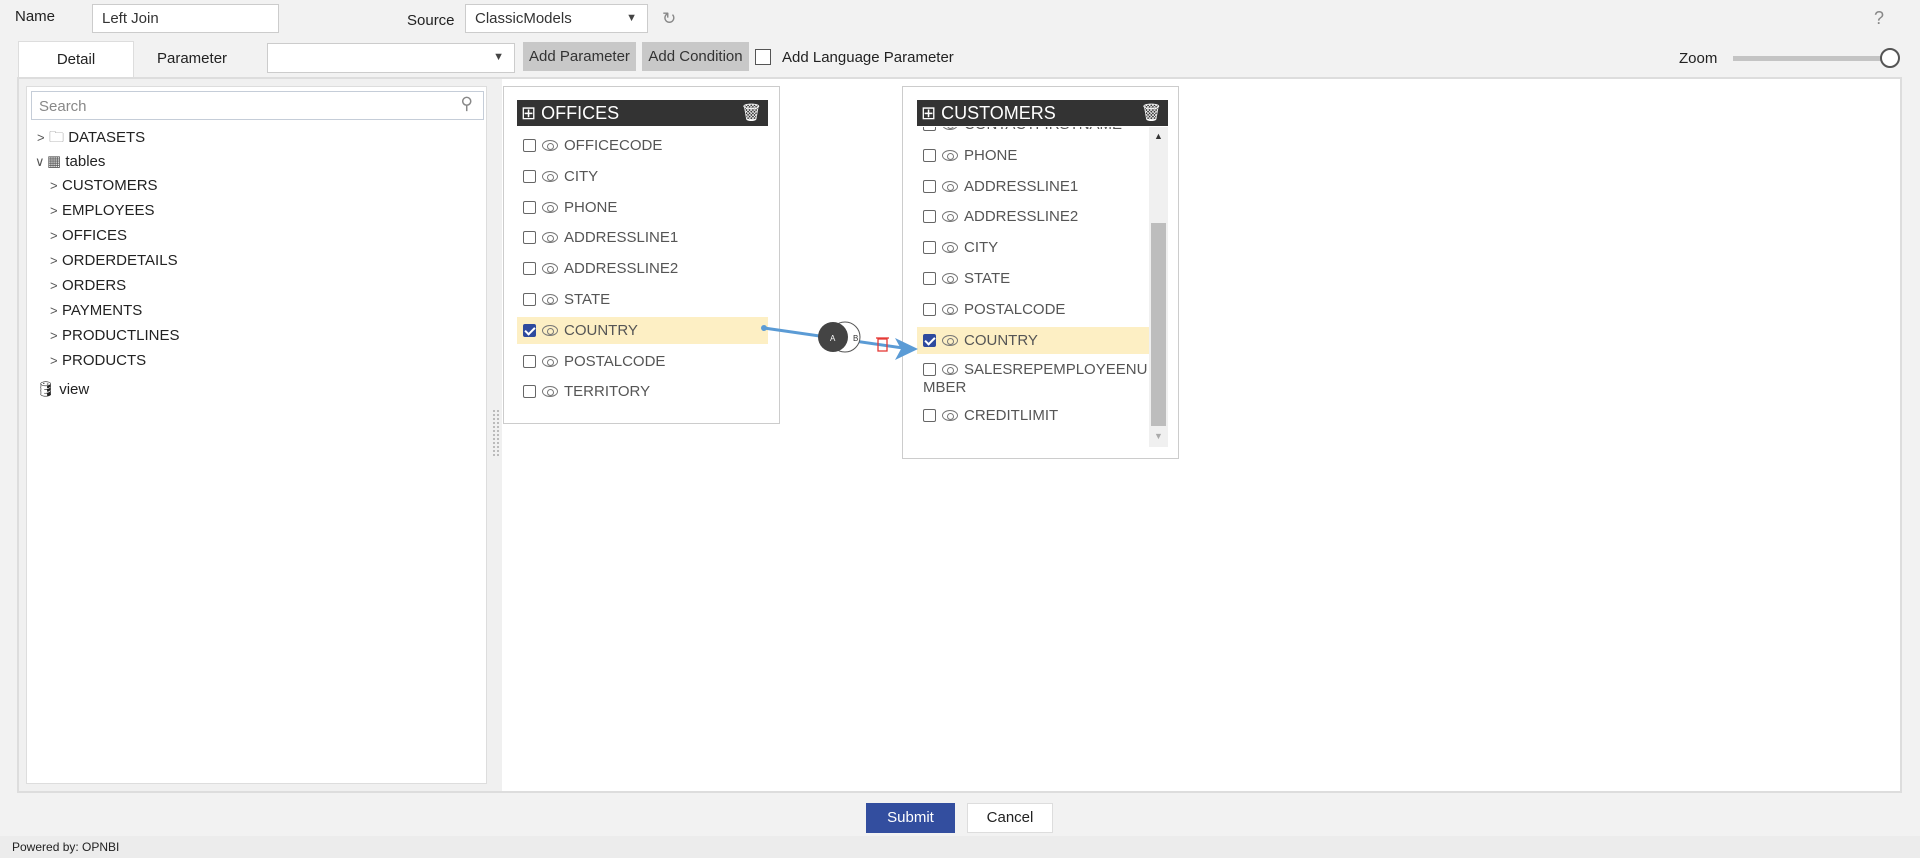 The height and width of the screenshot is (858, 1920). Describe the element at coordinates (1879, 18) in the screenshot. I see `help-icon: ?` at that location.